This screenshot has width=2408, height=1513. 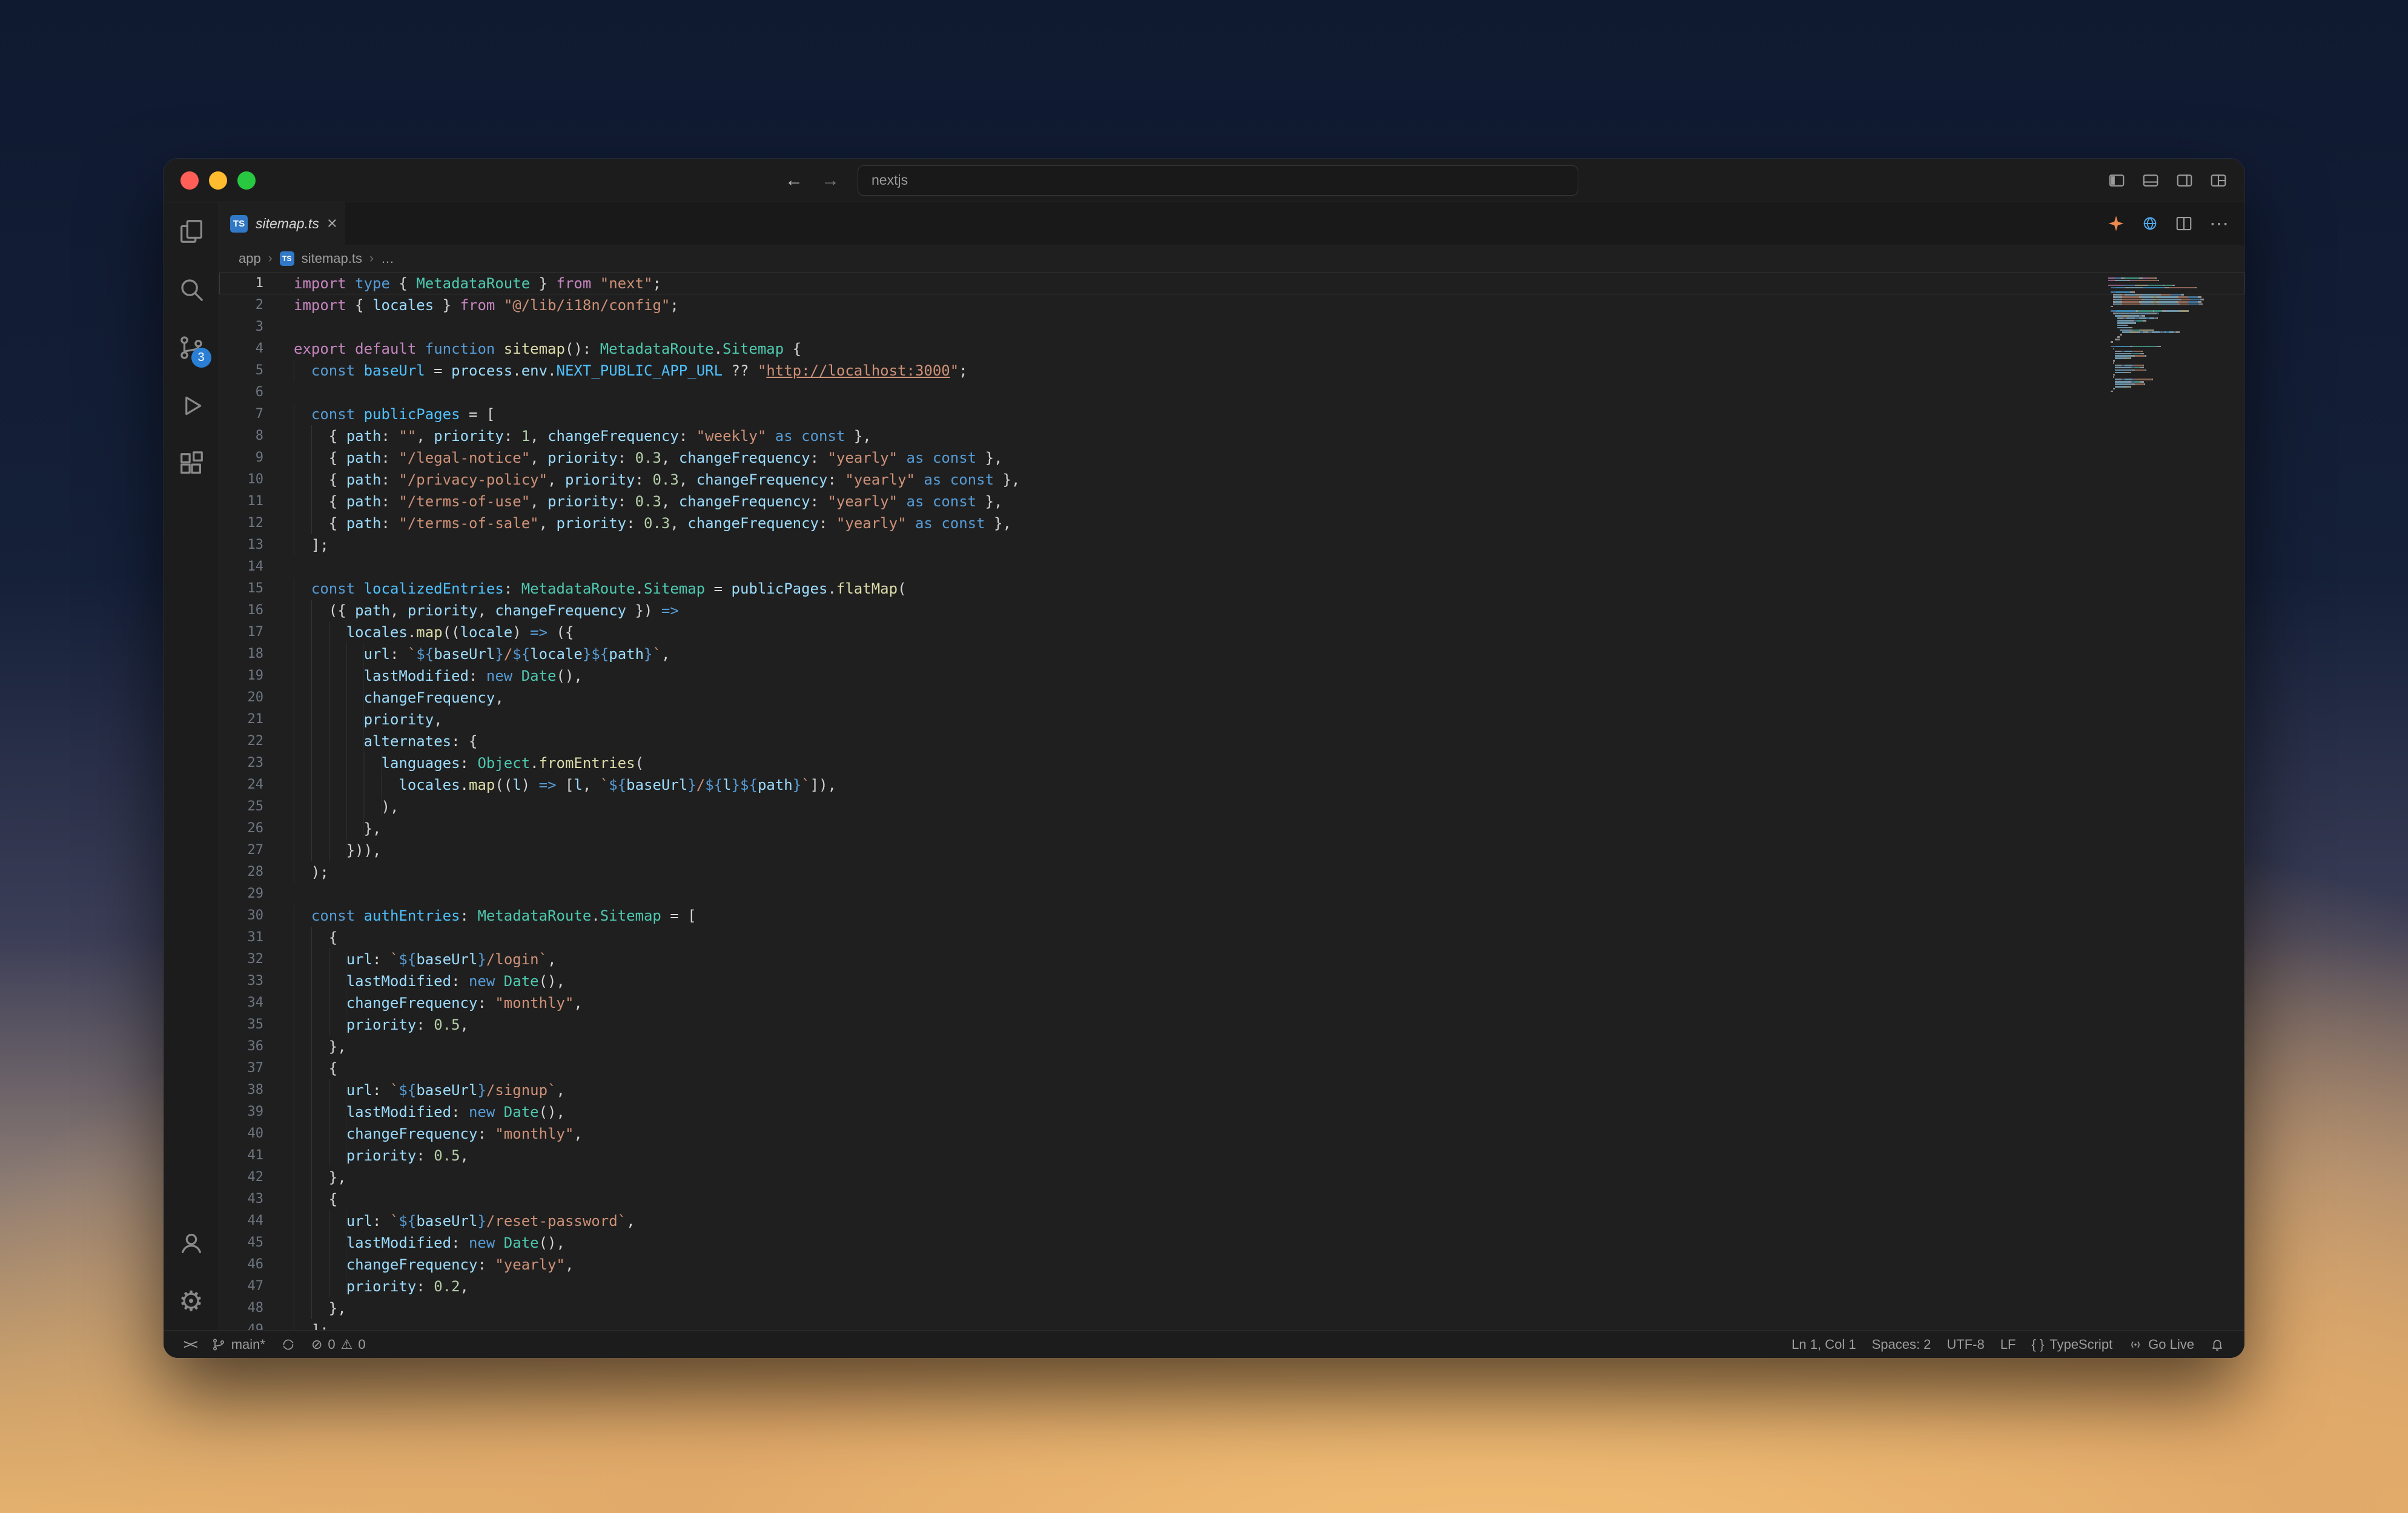 What do you see at coordinates (256, 1265) in the screenshot?
I see `line-number: 46` at bounding box center [256, 1265].